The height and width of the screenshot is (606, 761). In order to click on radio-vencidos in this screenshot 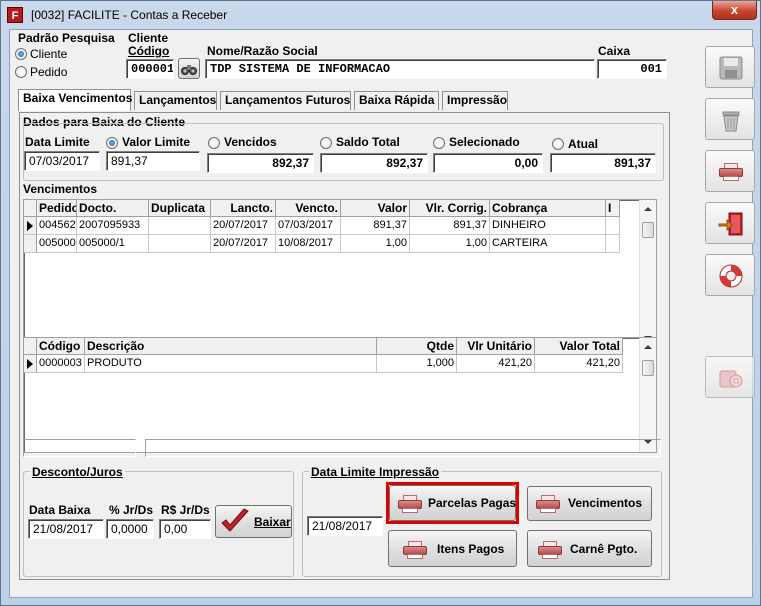, I will do `click(214, 143)`.